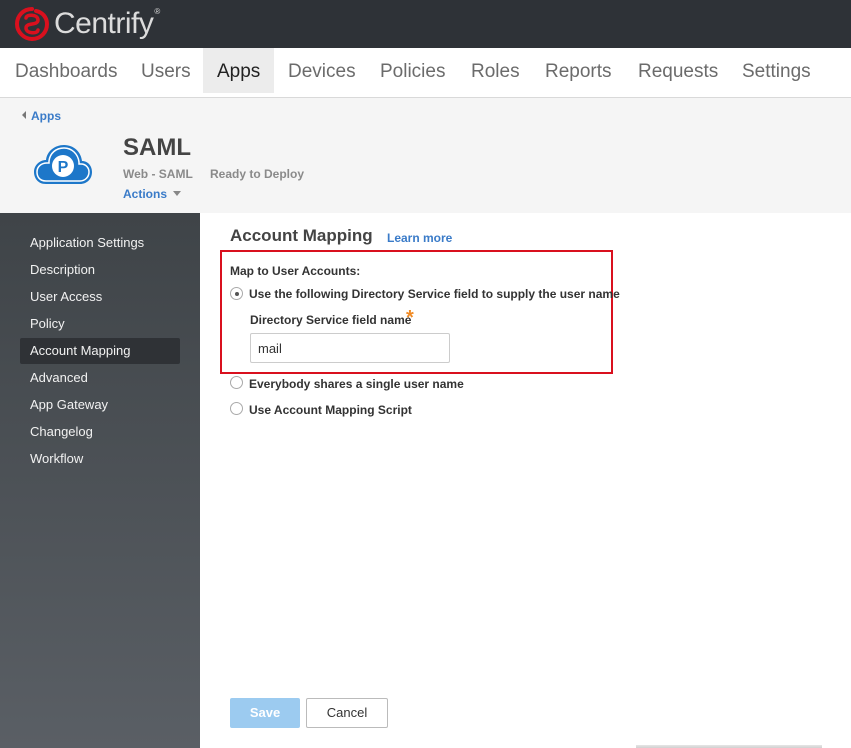 The height and width of the screenshot is (748, 851). I want to click on centrify-logo-icon, so click(32, 24).